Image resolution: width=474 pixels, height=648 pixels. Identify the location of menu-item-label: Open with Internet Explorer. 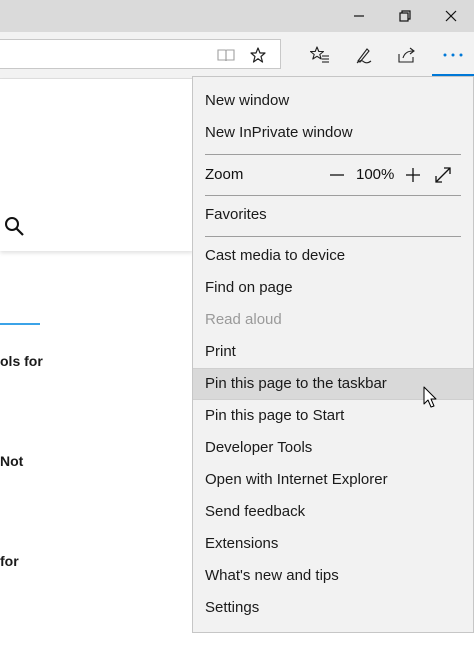
(296, 479).